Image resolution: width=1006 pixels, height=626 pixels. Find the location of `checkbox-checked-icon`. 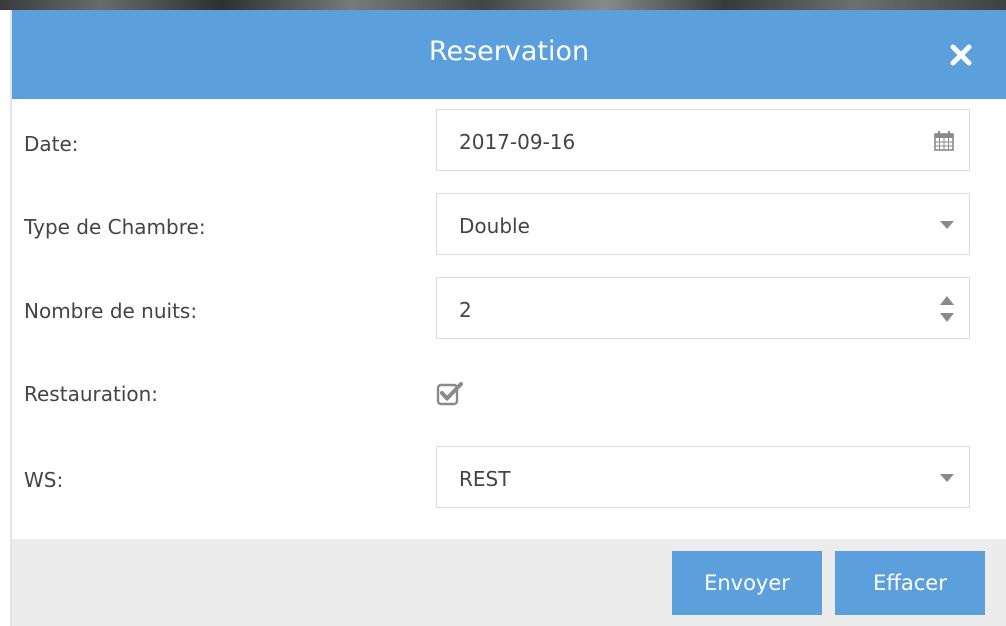

checkbox-checked-icon is located at coordinates (449, 394).